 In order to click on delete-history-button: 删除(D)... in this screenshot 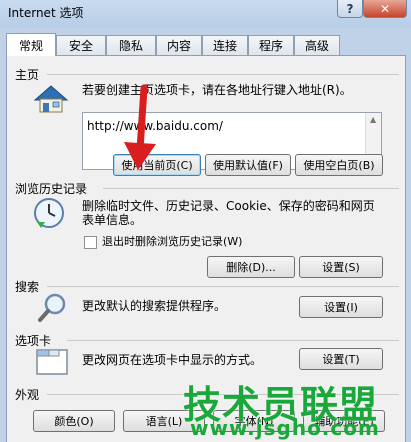, I will do `click(251, 267)`.